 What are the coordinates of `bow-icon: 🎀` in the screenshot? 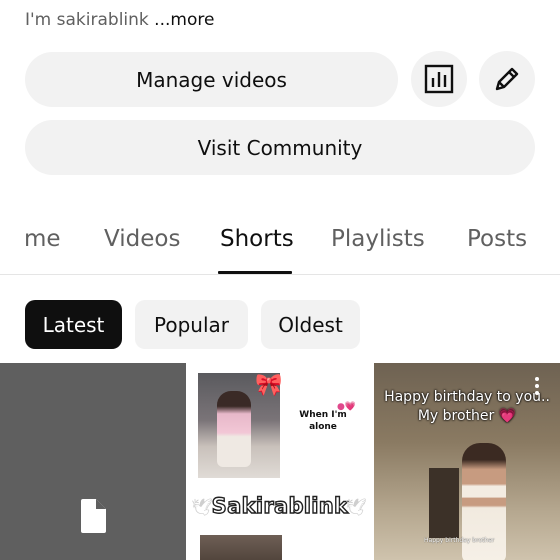 It's located at (269, 385).